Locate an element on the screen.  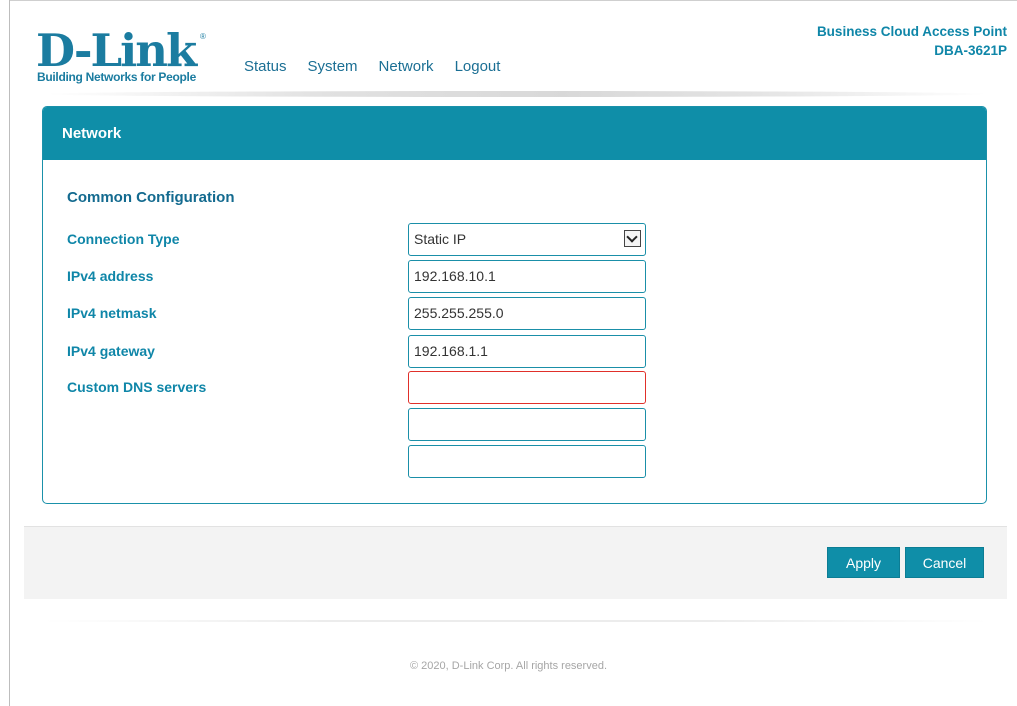
product-info: Business Cloud Access Point DBA-3621P is located at coordinates (912, 41).